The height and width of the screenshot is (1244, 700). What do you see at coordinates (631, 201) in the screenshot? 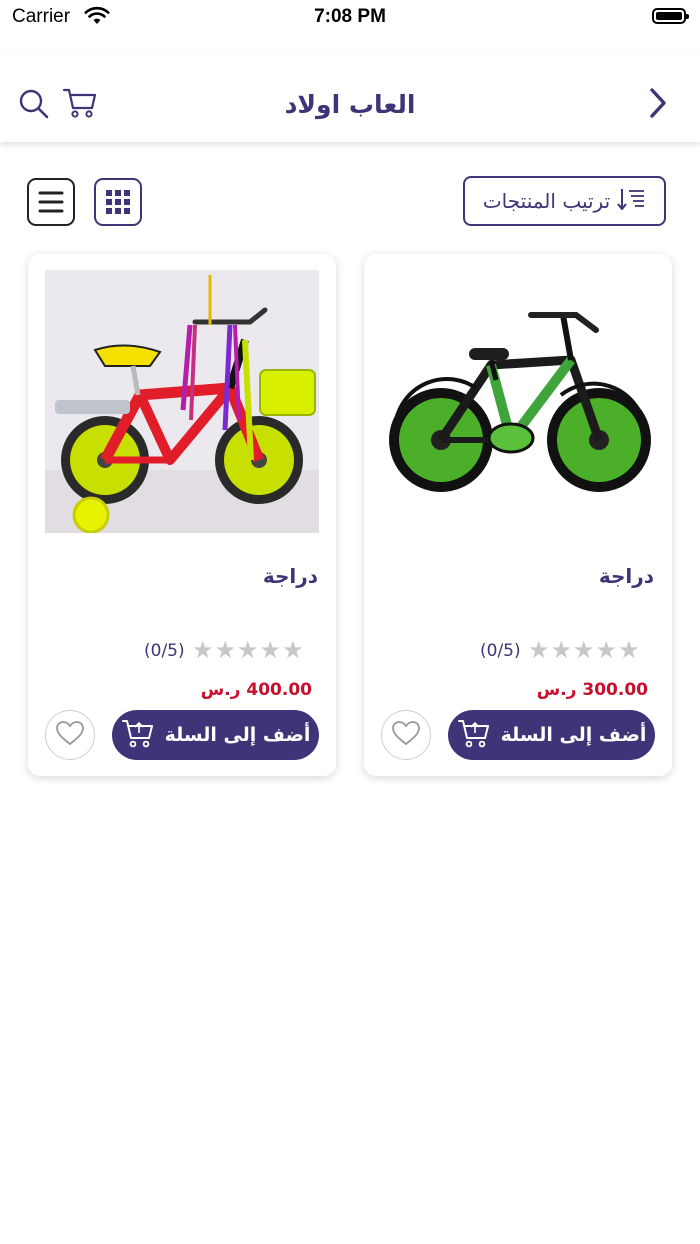
I see `sort-icon` at bounding box center [631, 201].